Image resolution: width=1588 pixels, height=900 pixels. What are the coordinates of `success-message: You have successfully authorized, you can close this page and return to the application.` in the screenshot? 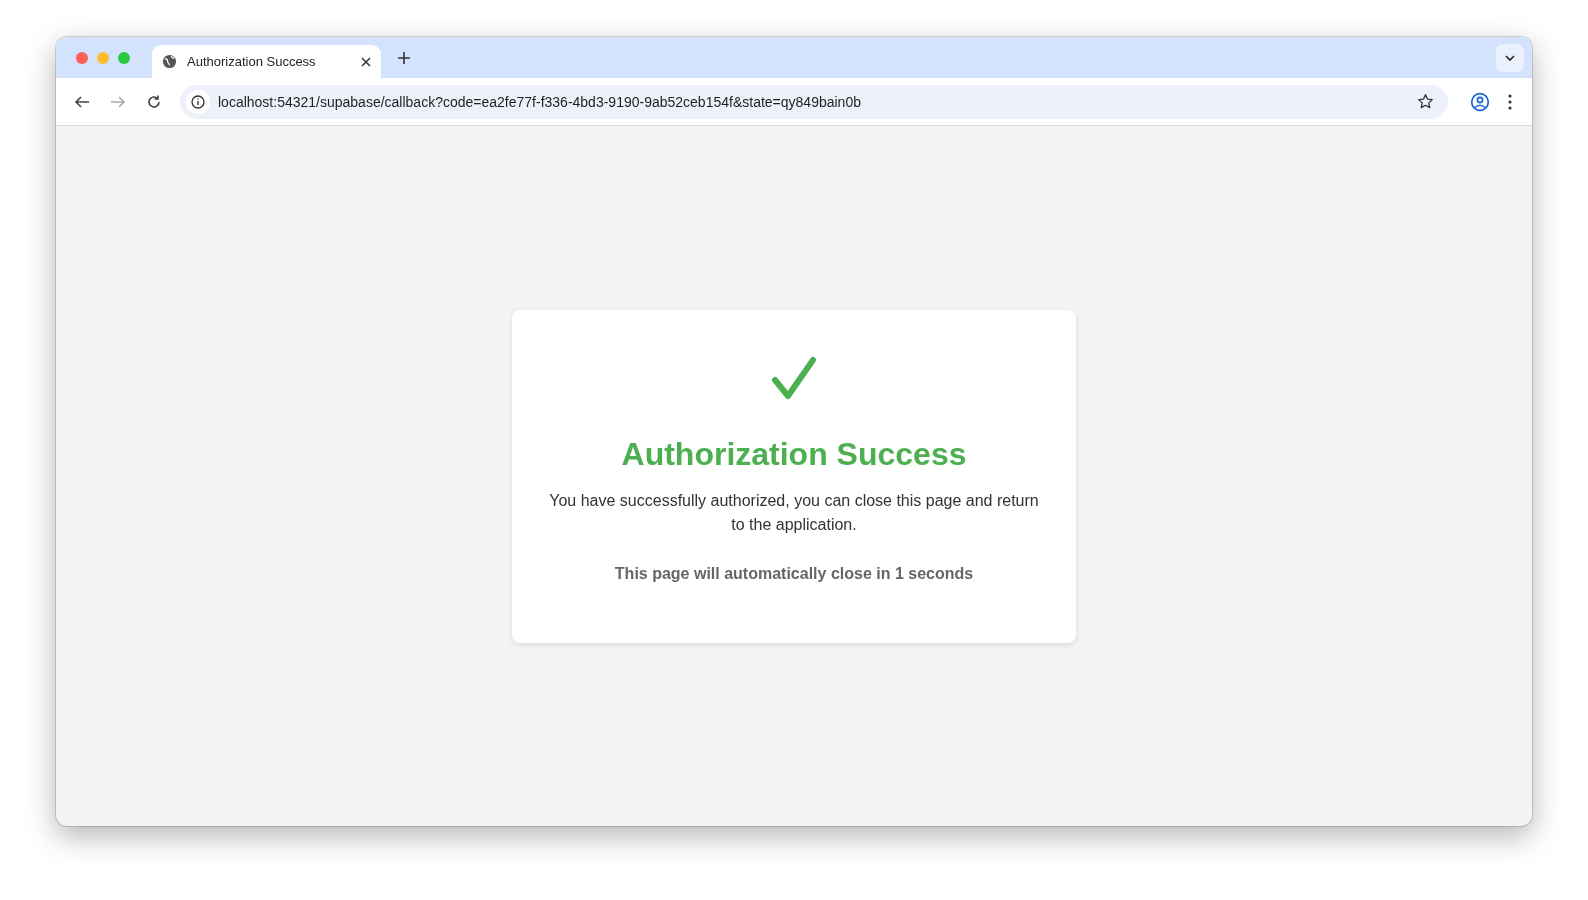 It's located at (794, 512).